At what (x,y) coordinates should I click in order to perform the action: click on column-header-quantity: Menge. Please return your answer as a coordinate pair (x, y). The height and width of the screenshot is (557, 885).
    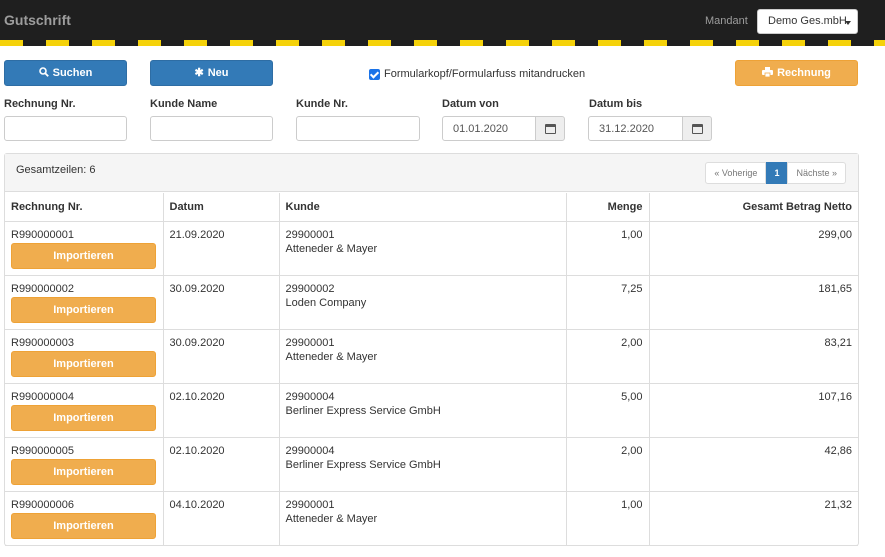
    Looking at the image, I should click on (608, 207).